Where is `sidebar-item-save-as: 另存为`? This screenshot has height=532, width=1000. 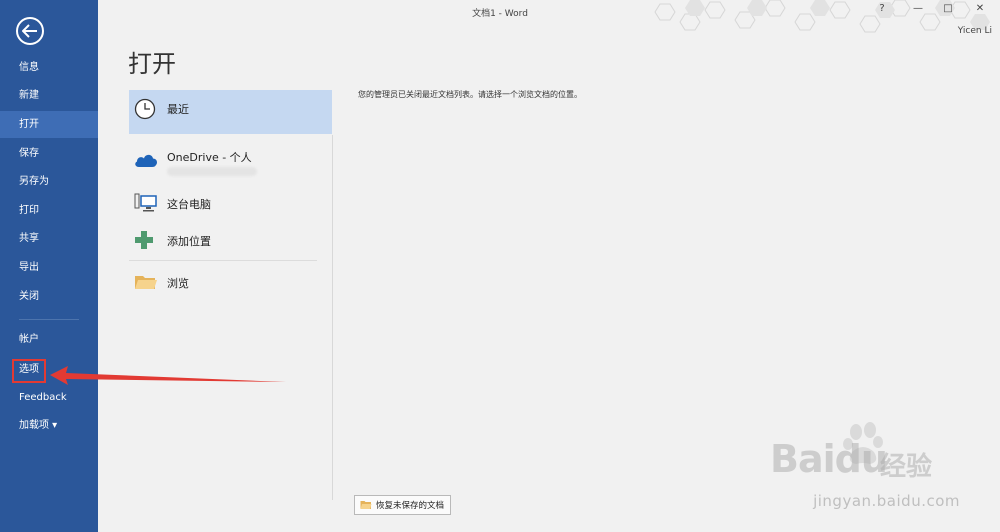 sidebar-item-save-as: 另存为 is located at coordinates (49, 181).